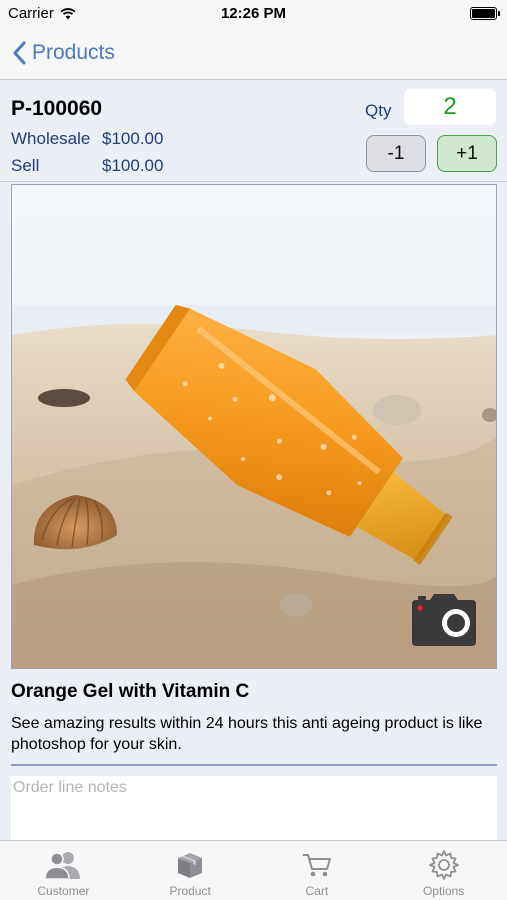 The image size is (507, 900). Describe the element at coordinates (254, 809) in the screenshot. I see `order-line-notes-field` at that location.